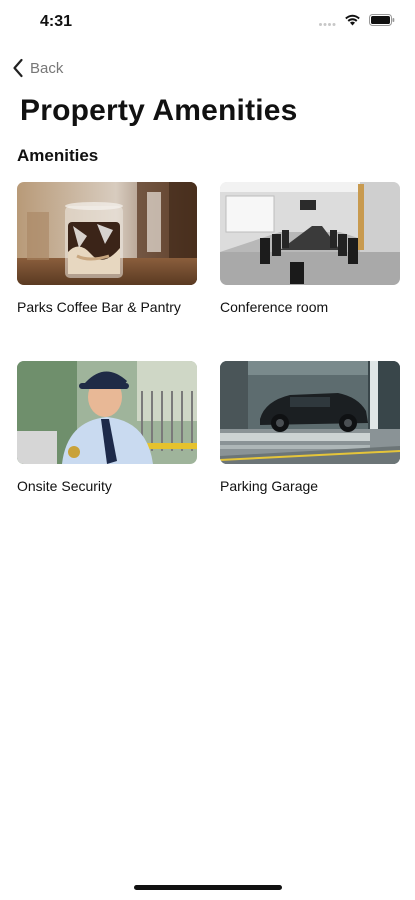 This screenshot has height=900, width=415. Describe the element at coordinates (207, 22) in the screenshot. I see `status-bar: 4:31` at that location.